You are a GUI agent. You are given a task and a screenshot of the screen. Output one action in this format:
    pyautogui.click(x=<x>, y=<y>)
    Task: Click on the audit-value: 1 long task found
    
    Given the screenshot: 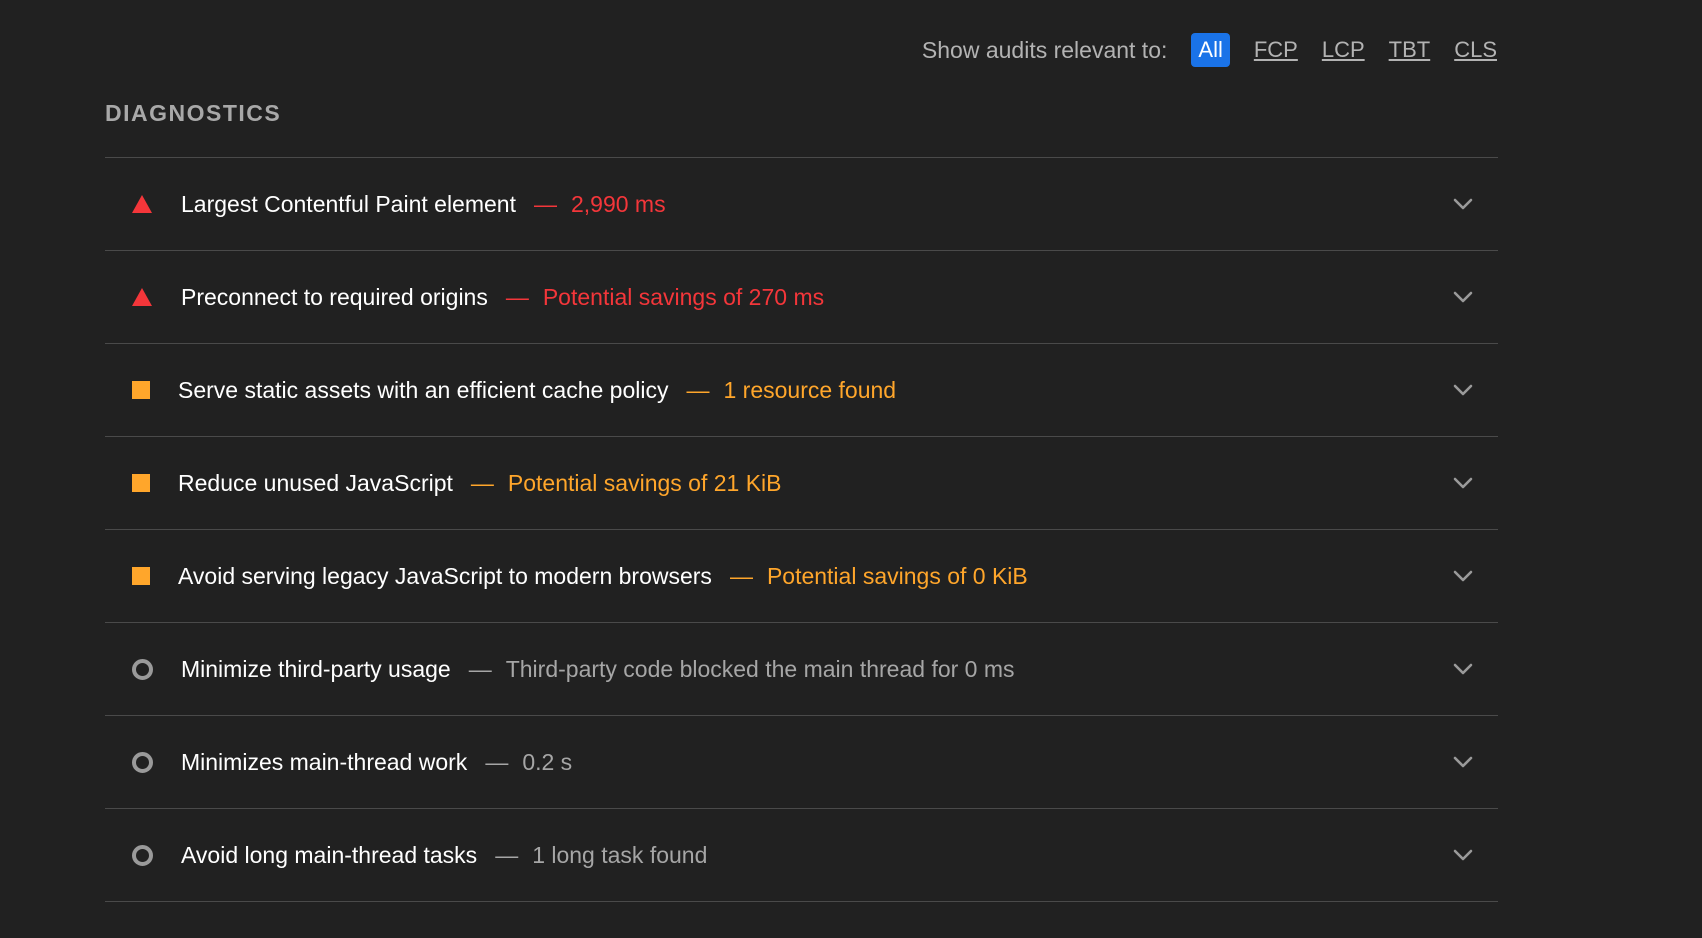 What is the action you would take?
    pyautogui.click(x=620, y=854)
    